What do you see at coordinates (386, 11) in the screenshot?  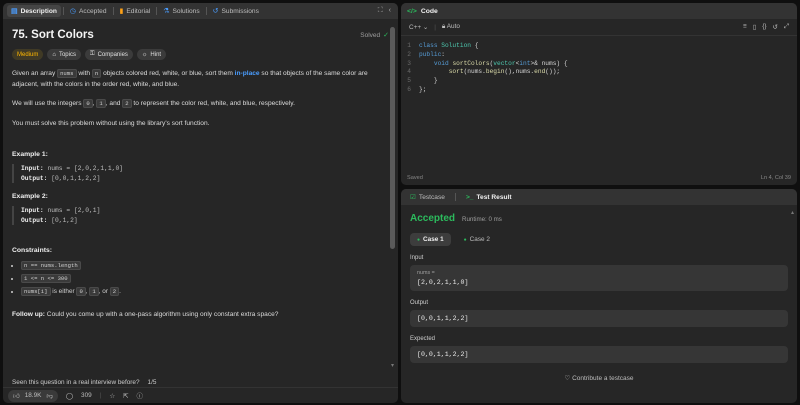 I see `panel-controls: ⛶ ‹` at bounding box center [386, 11].